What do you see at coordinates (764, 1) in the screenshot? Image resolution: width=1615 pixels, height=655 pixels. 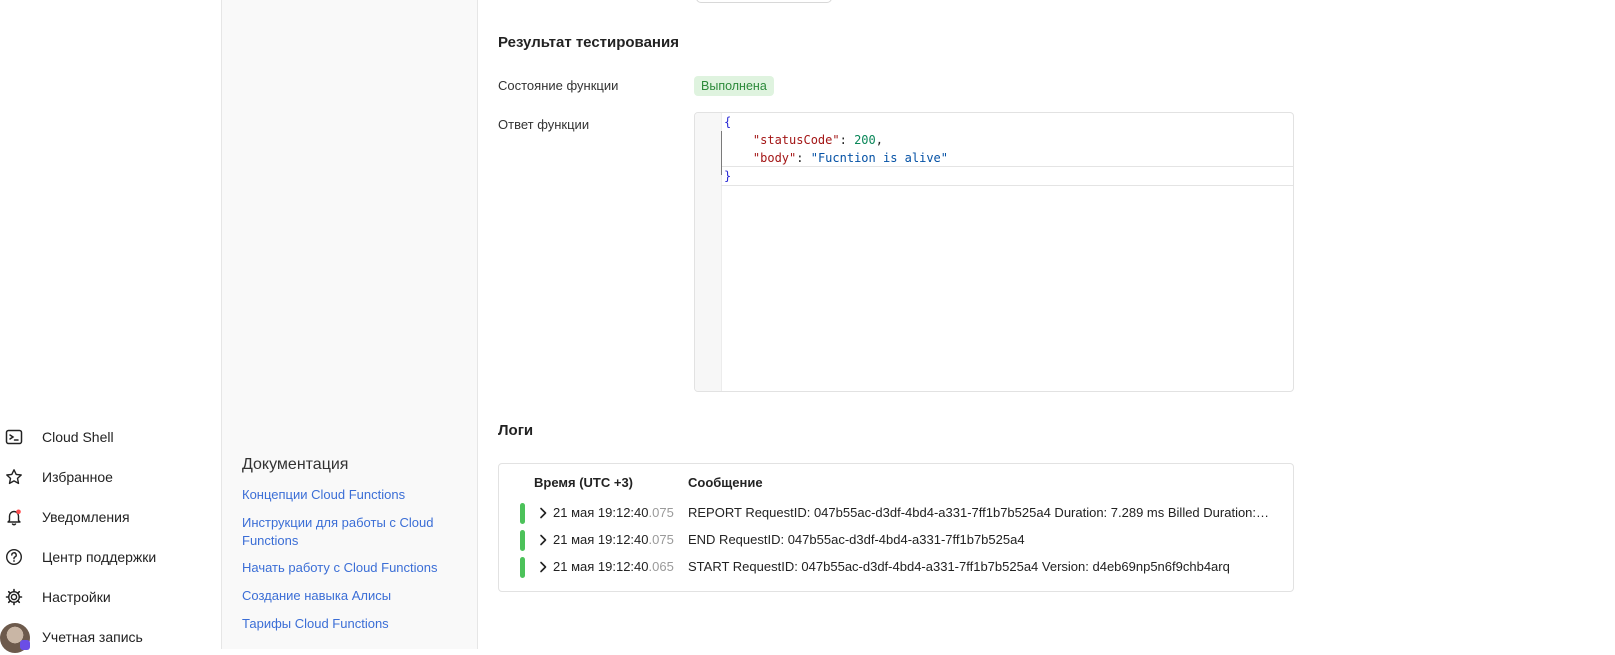 I see `run-test-button` at bounding box center [764, 1].